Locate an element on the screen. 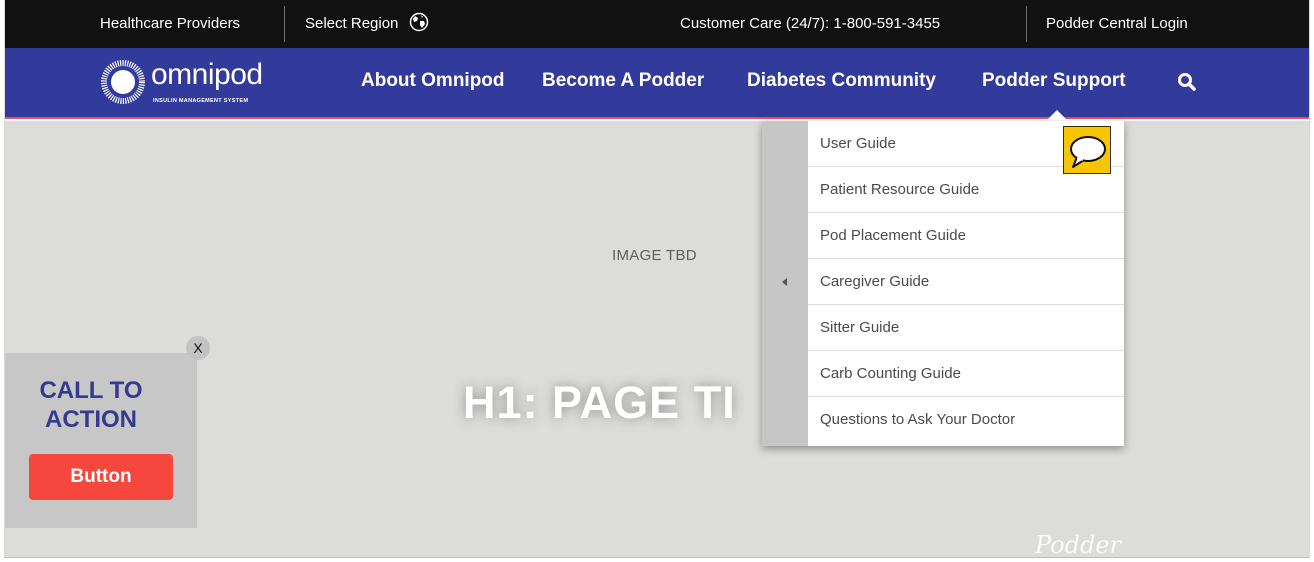 This screenshot has height=562, width=1314. image-placeholder-label: IMAGE TBD is located at coordinates (654, 255).